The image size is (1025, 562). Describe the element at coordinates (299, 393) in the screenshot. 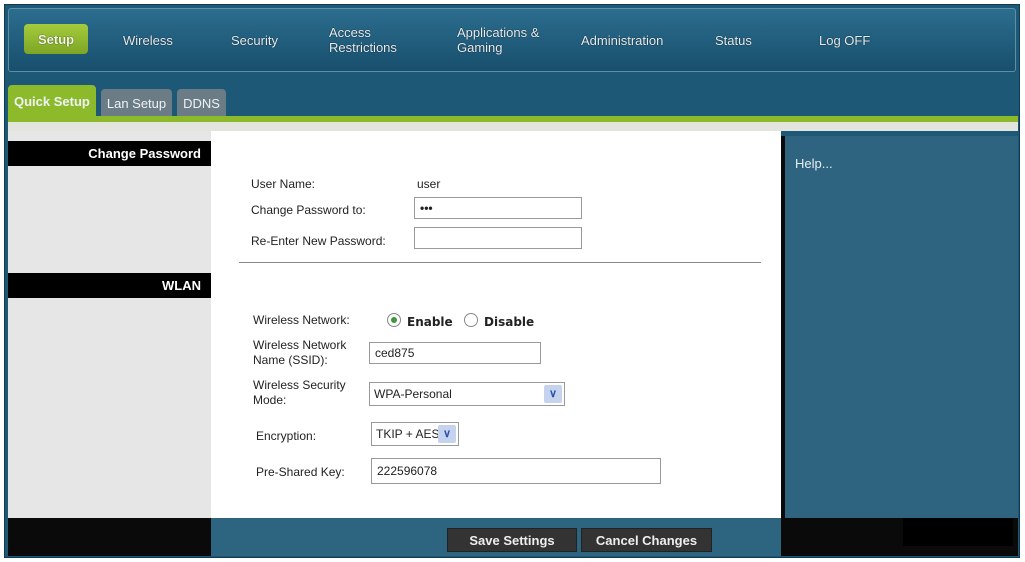

I see `security-mode-label: Wireless Security Mode:` at that location.